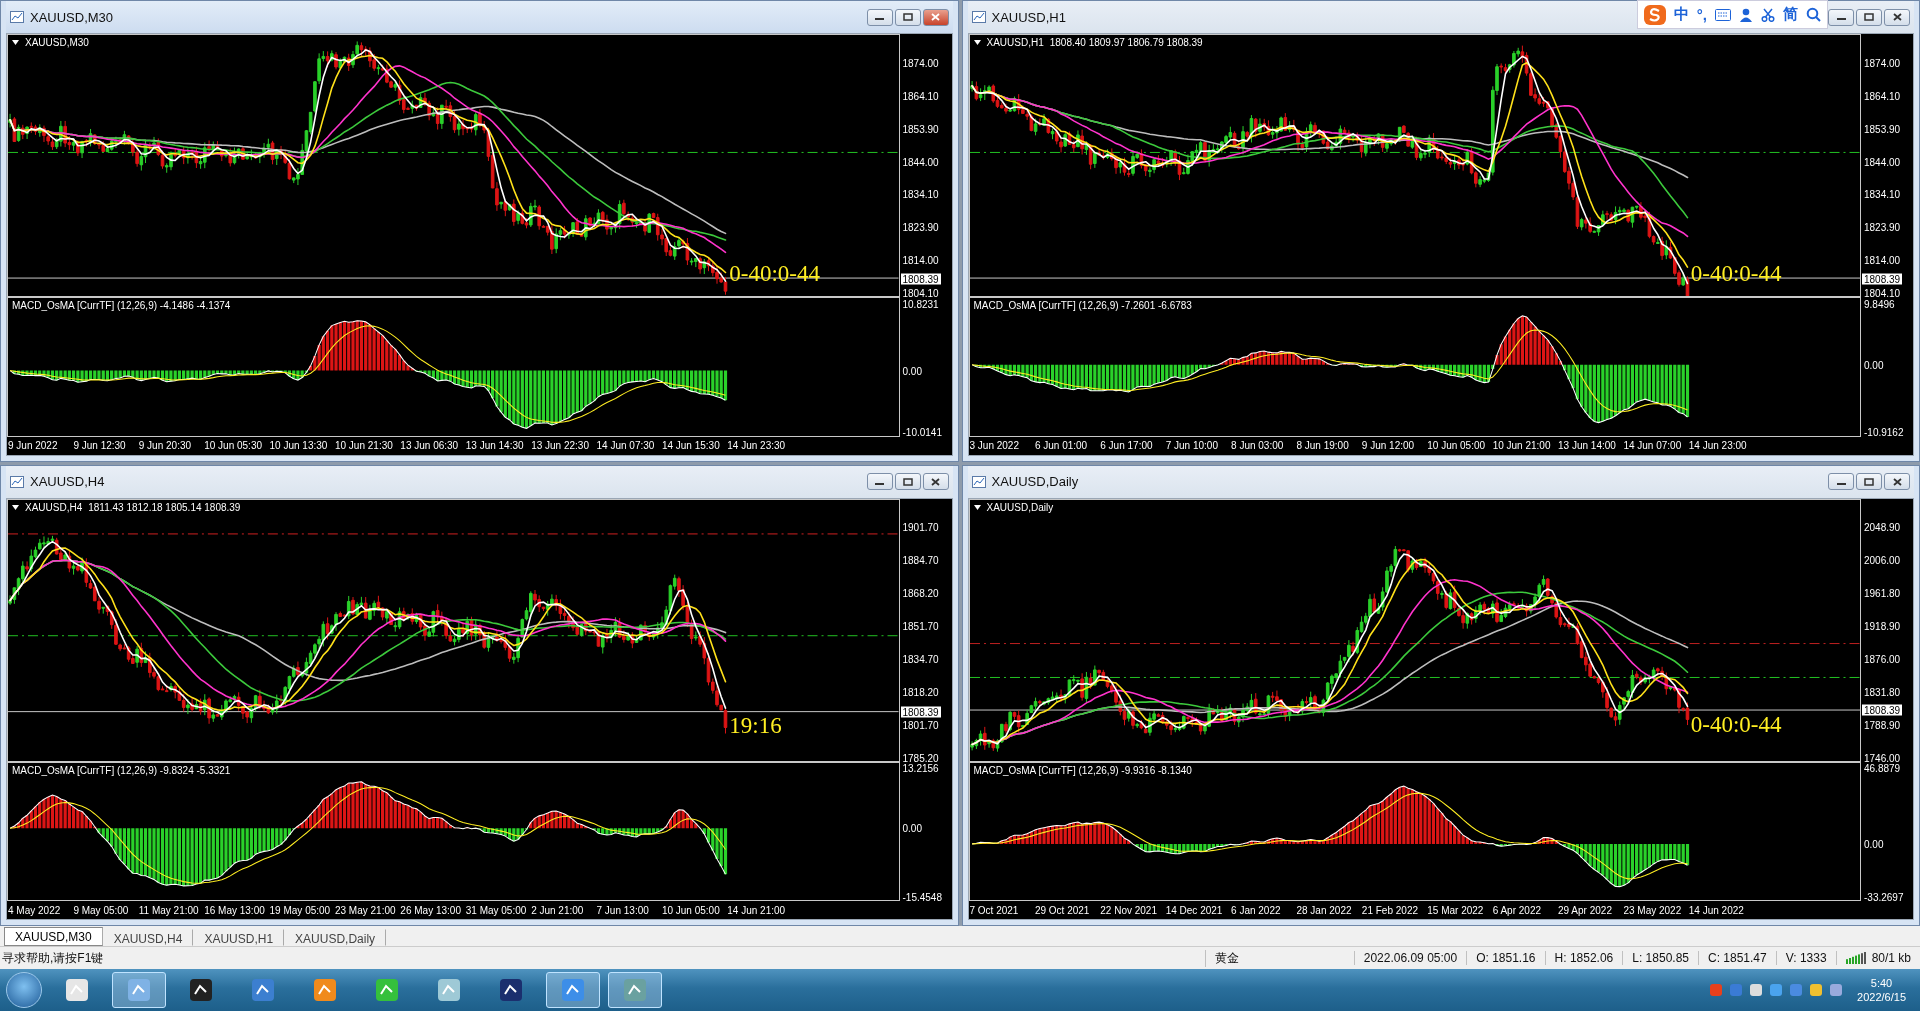 This screenshot has width=1920, height=1011. What do you see at coordinates (1882, 626) in the screenshot?
I see `price-tick: 1918.90` at bounding box center [1882, 626].